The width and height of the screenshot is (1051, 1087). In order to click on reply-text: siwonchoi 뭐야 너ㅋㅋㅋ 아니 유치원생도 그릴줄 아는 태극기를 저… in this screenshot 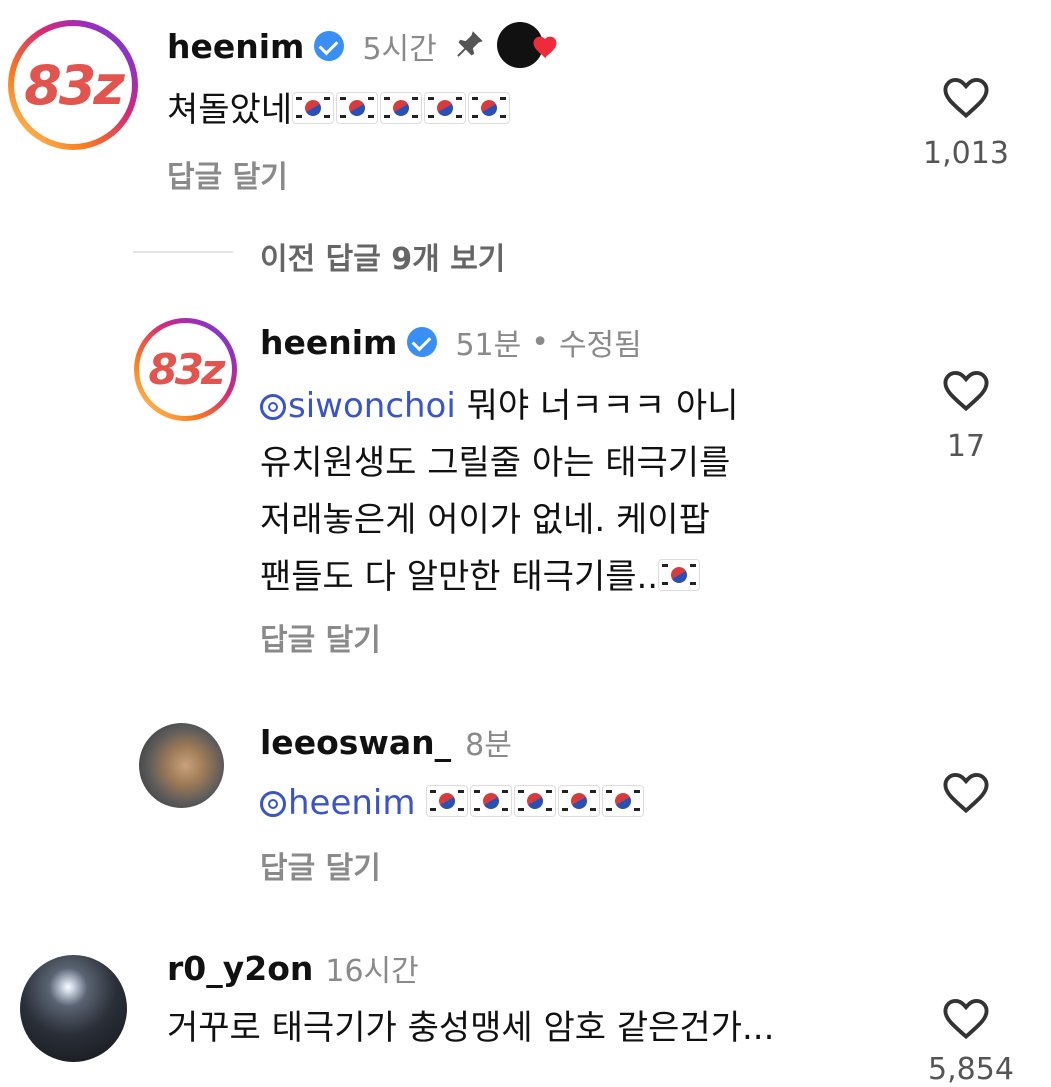, I will do `click(580, 492)`.